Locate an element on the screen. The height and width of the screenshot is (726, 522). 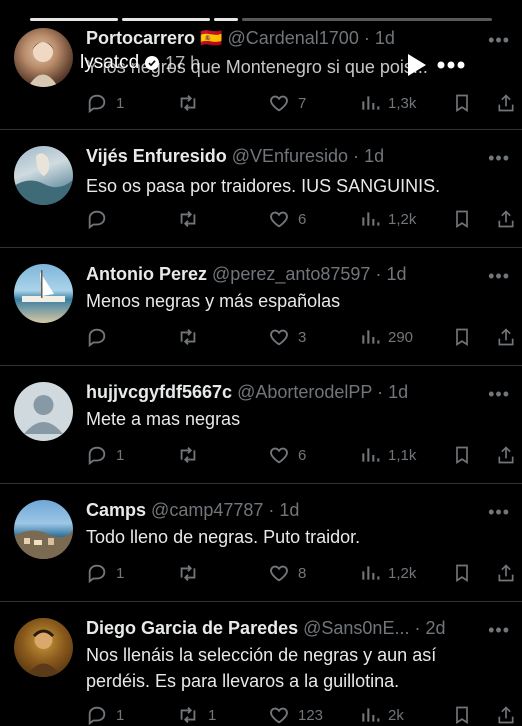
views-button: 2k is located at coordinates (382, 715).